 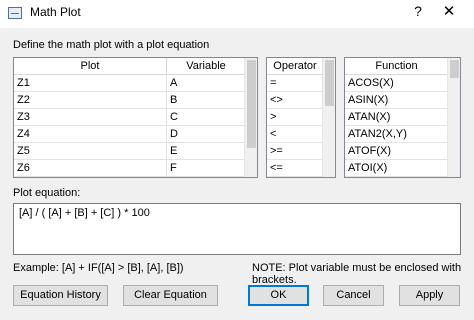 What do you see at coordinates (454, 69) in the screenshot?
I see `function-grid-scroll-thumb` at bounding box center [454, 69].